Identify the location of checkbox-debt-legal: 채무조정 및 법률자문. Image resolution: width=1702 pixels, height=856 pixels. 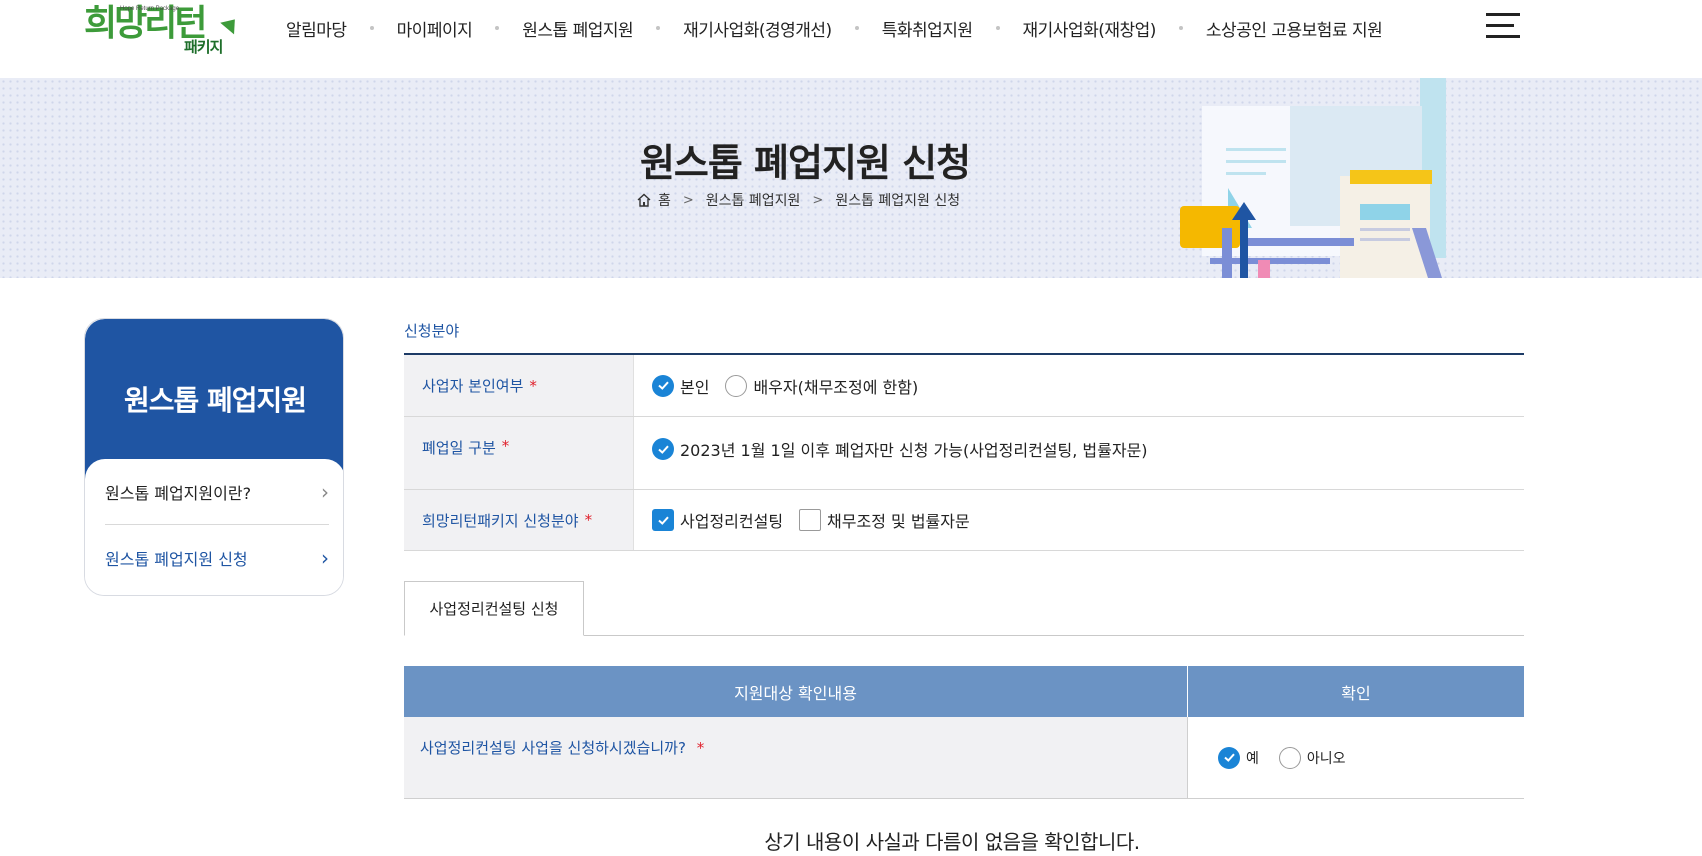
(884, 520).